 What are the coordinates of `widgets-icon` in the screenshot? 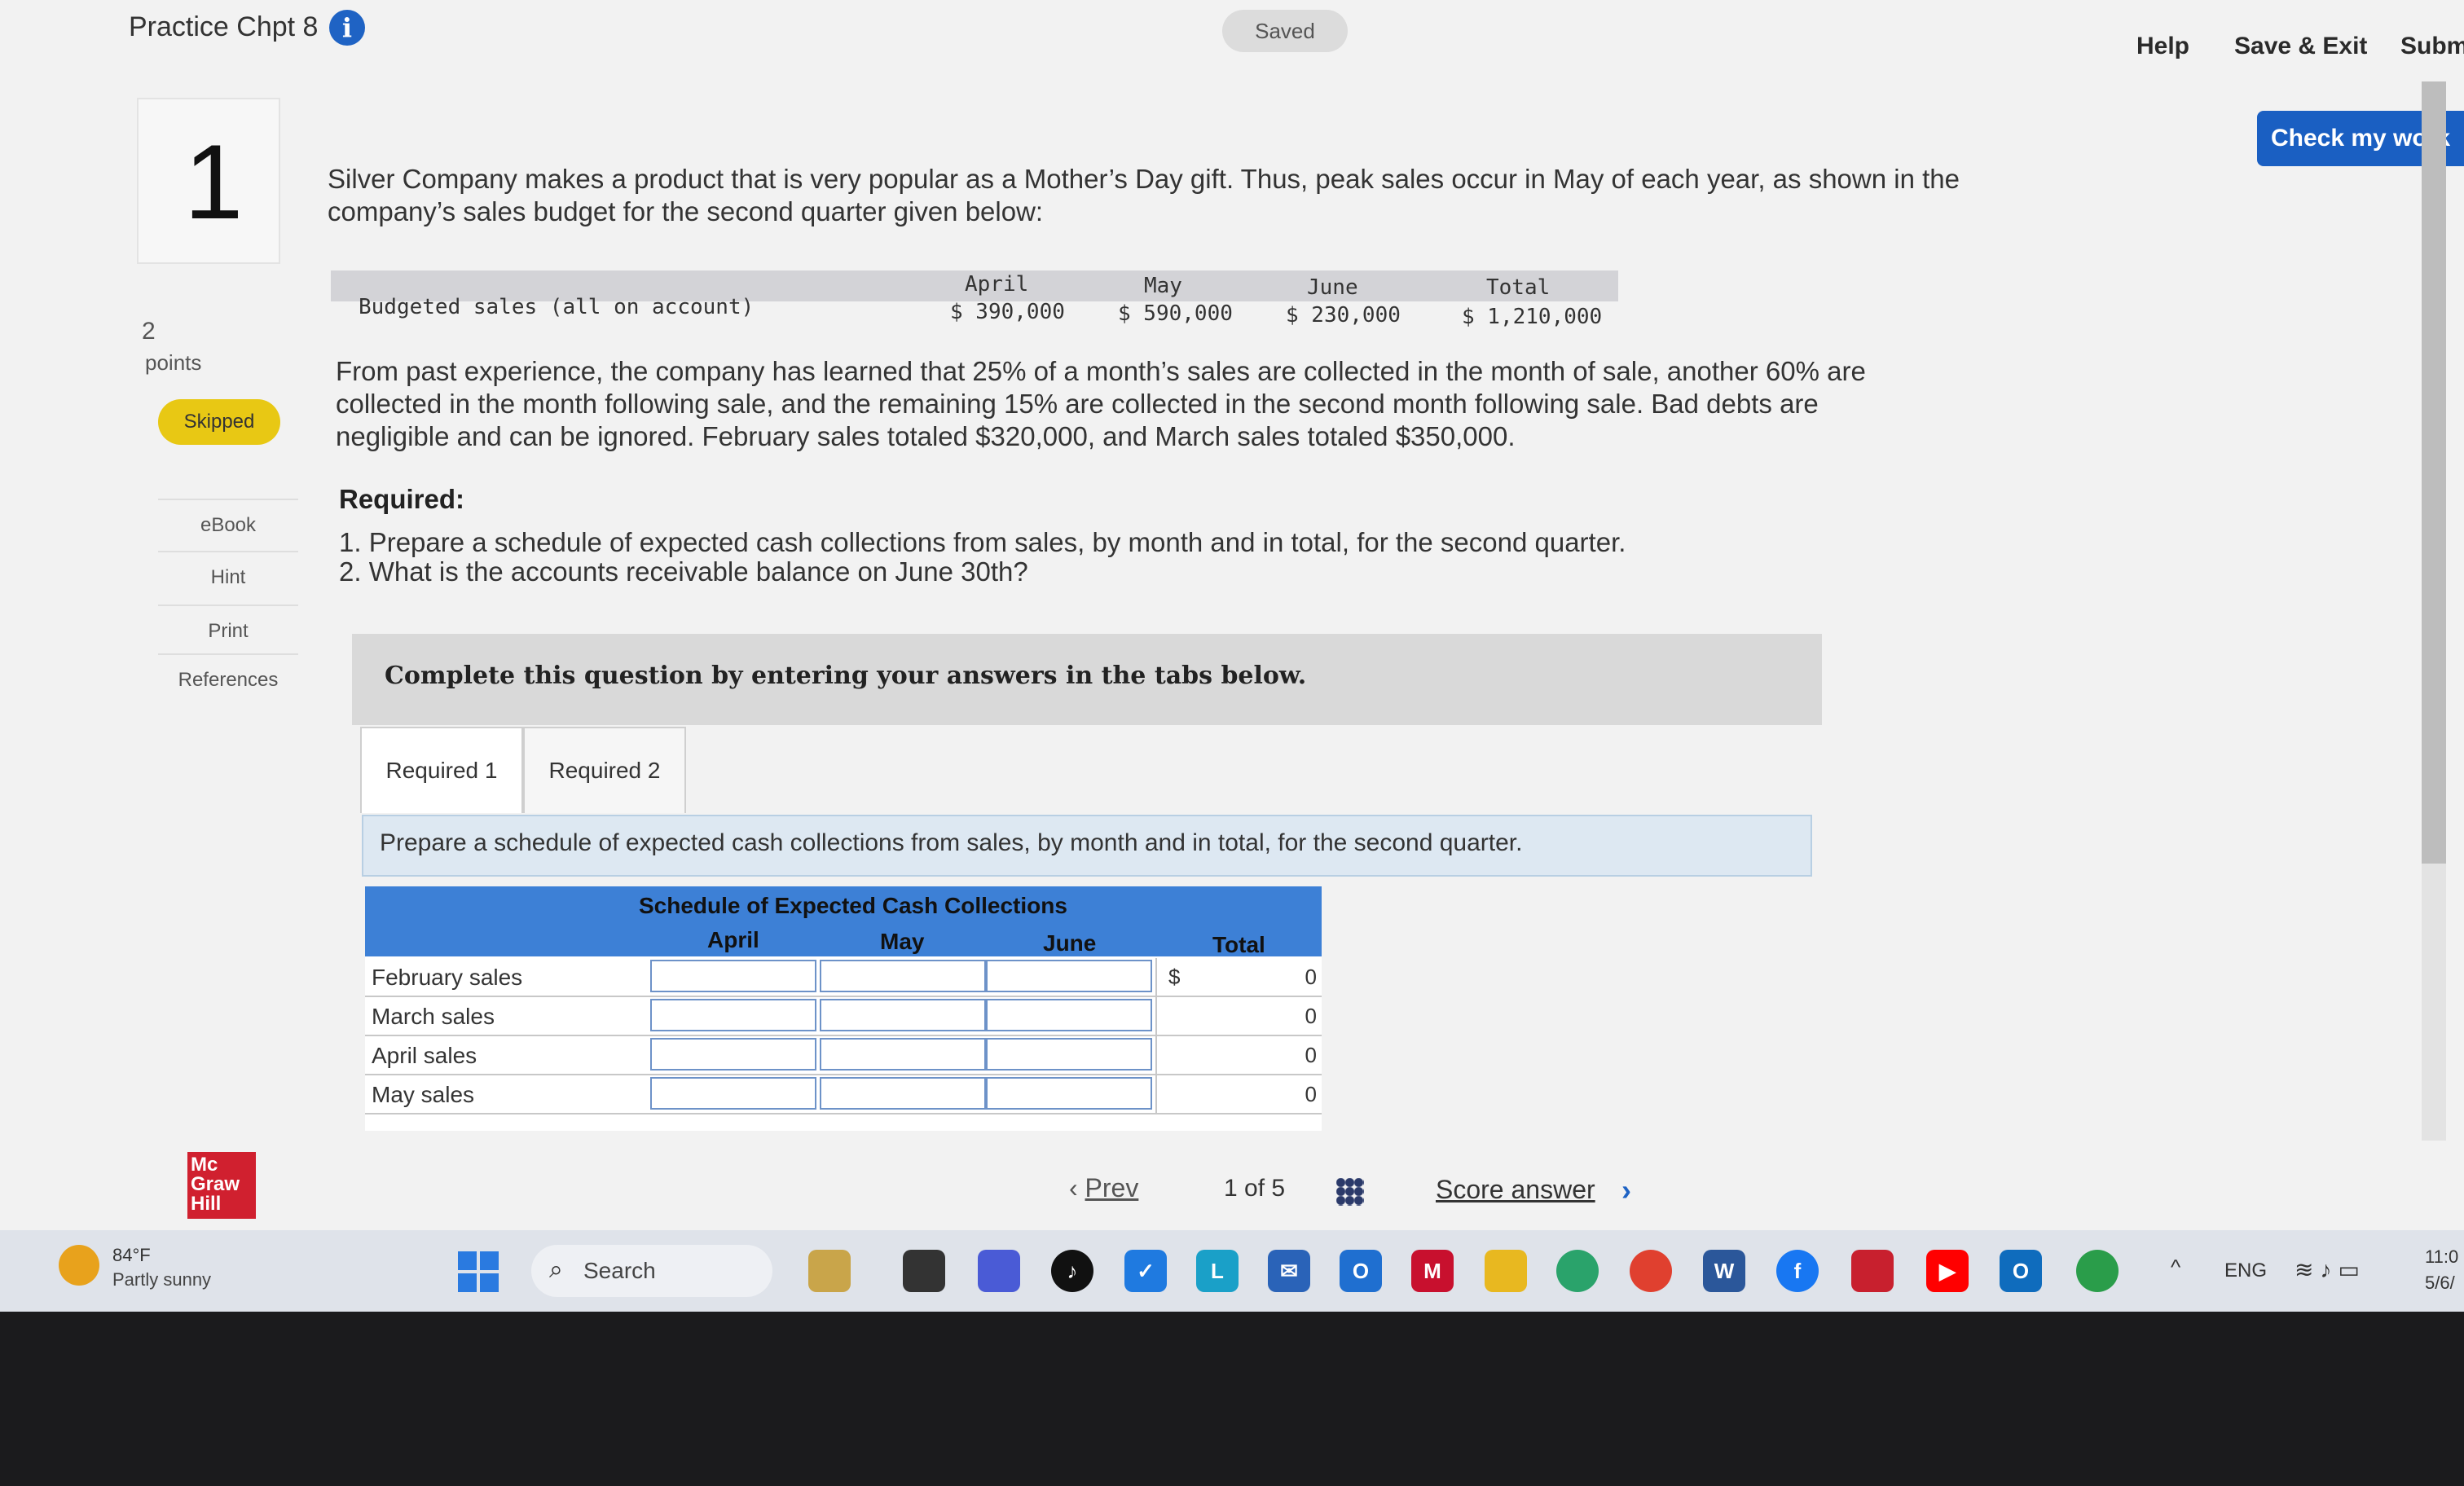 It's located at (829, 1271).